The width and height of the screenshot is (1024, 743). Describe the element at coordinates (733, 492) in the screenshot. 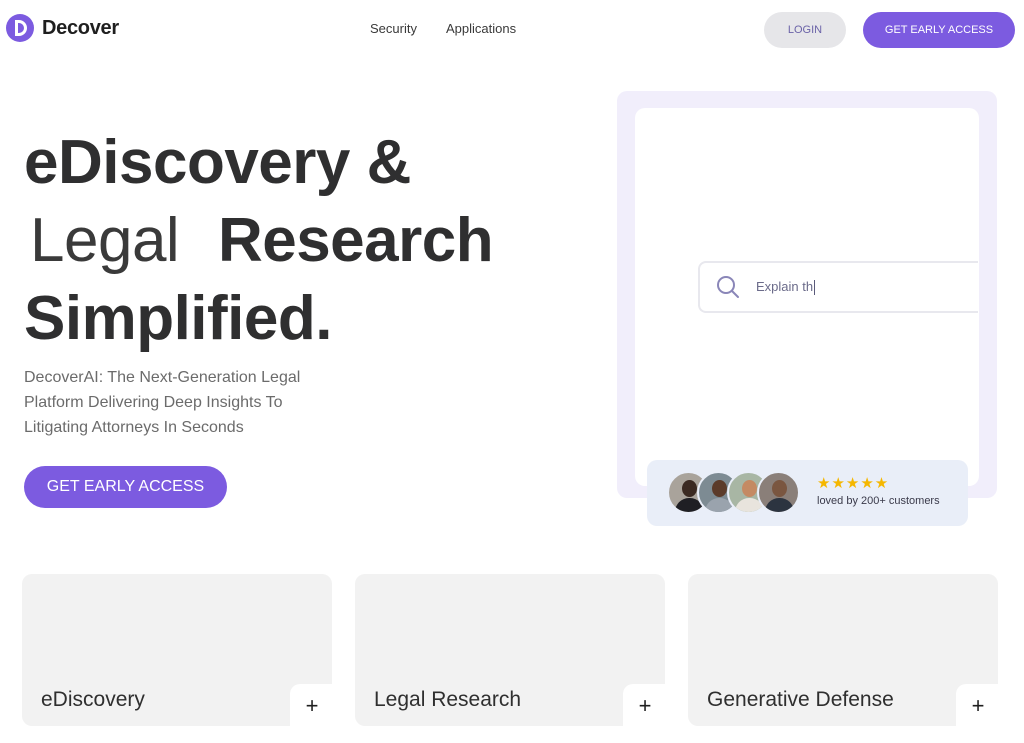

I see `customer-avatars` at that location.